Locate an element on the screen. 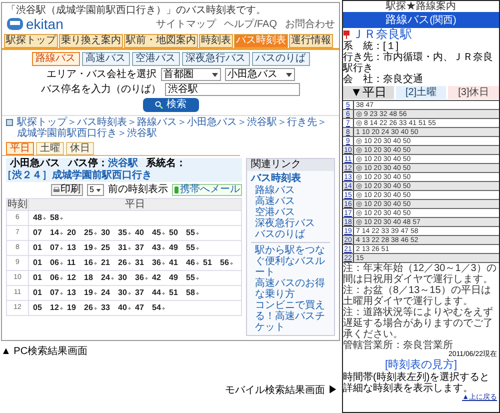 This screenshot has width=500, height=413. departure-time: 35 is located at coordinates (122, 233).